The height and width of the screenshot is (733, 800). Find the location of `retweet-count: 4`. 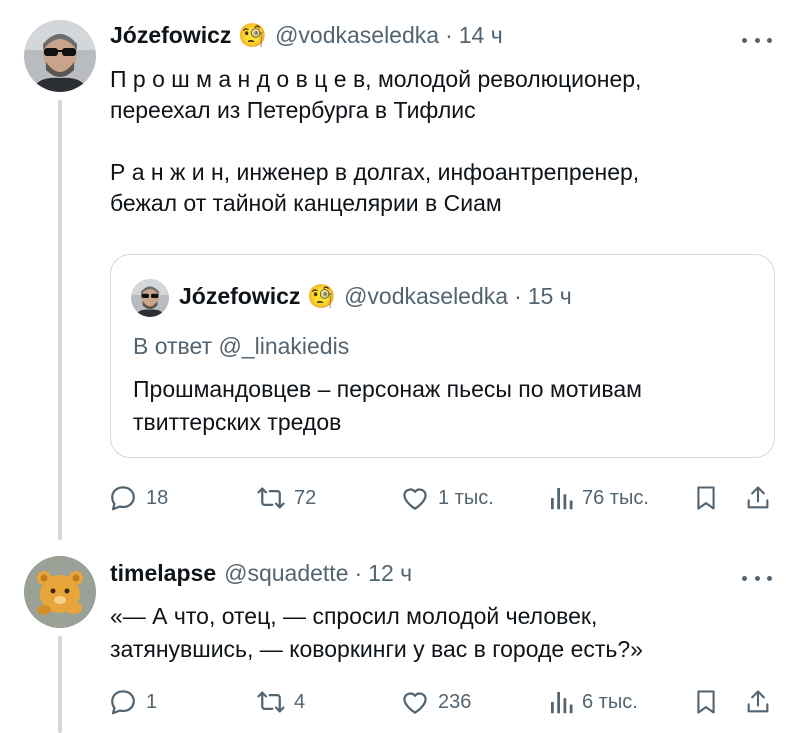

retweet-count: 4 is located at coordinates (300, 701).